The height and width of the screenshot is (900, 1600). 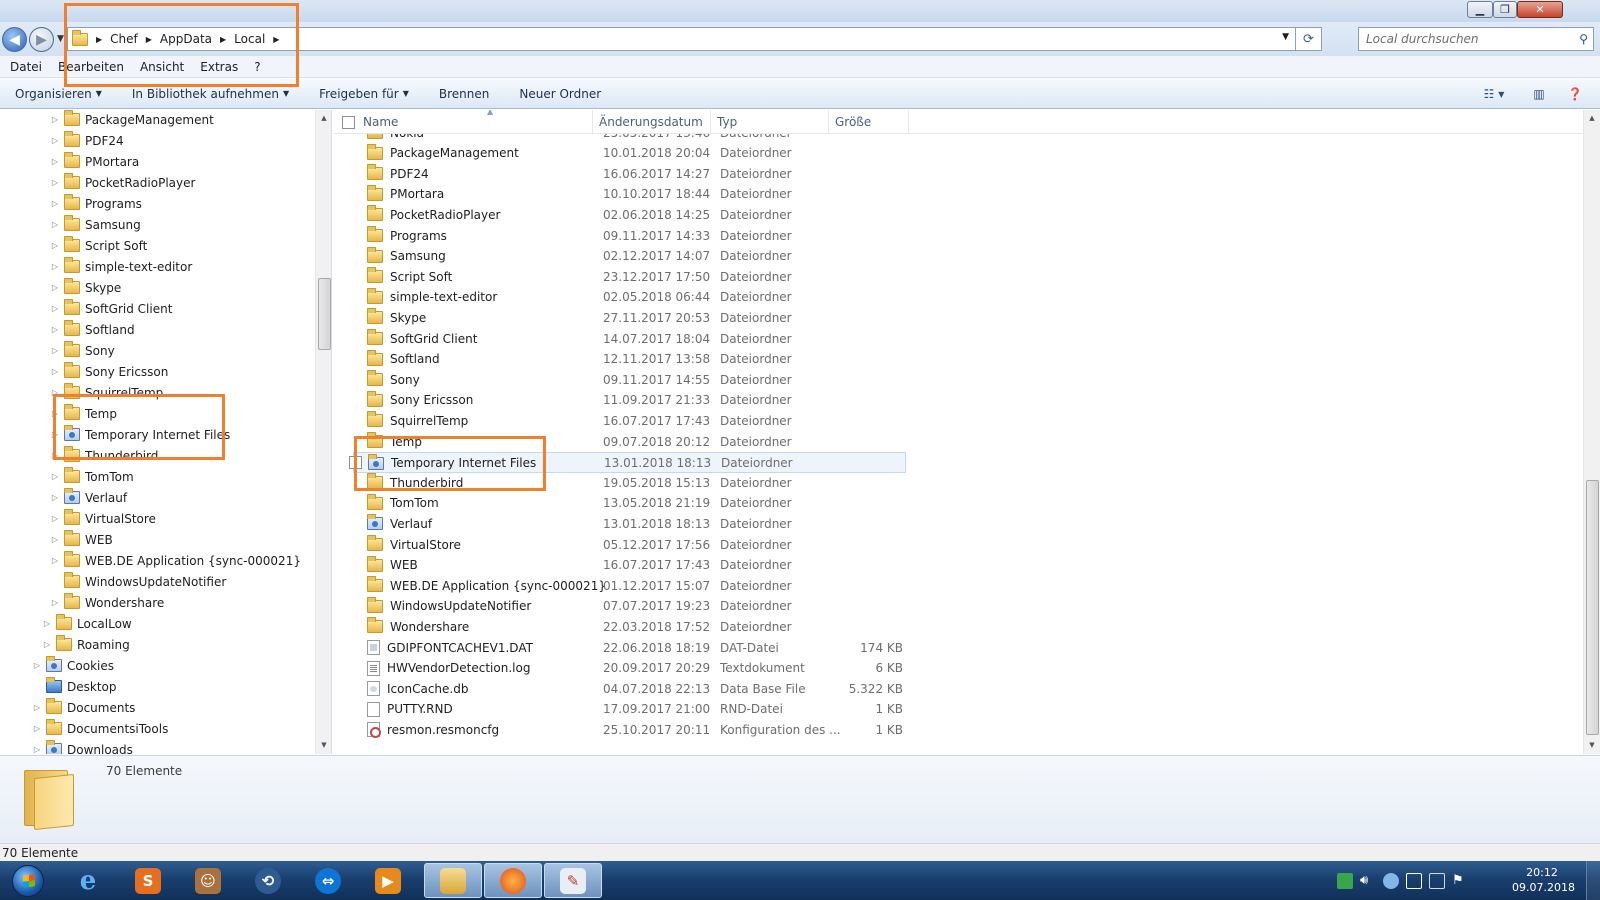 What do you see at coordinates (629, 565) in the screenshot?
I see `file-row: WEB 16.07.2017 17:43 Dateiordner` at bounding box center [629, 565].